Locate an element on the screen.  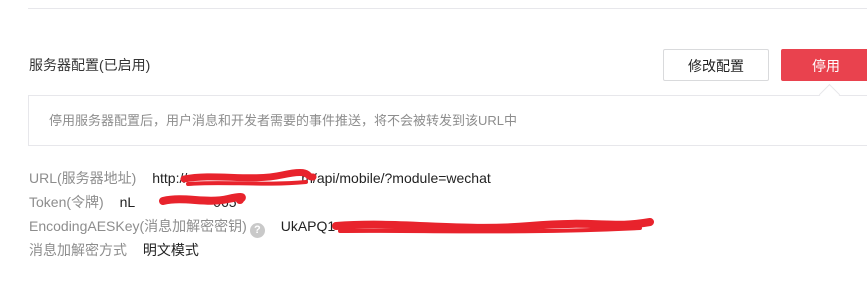
url-value-prefix: http:// is located at coordinates (170, 178).